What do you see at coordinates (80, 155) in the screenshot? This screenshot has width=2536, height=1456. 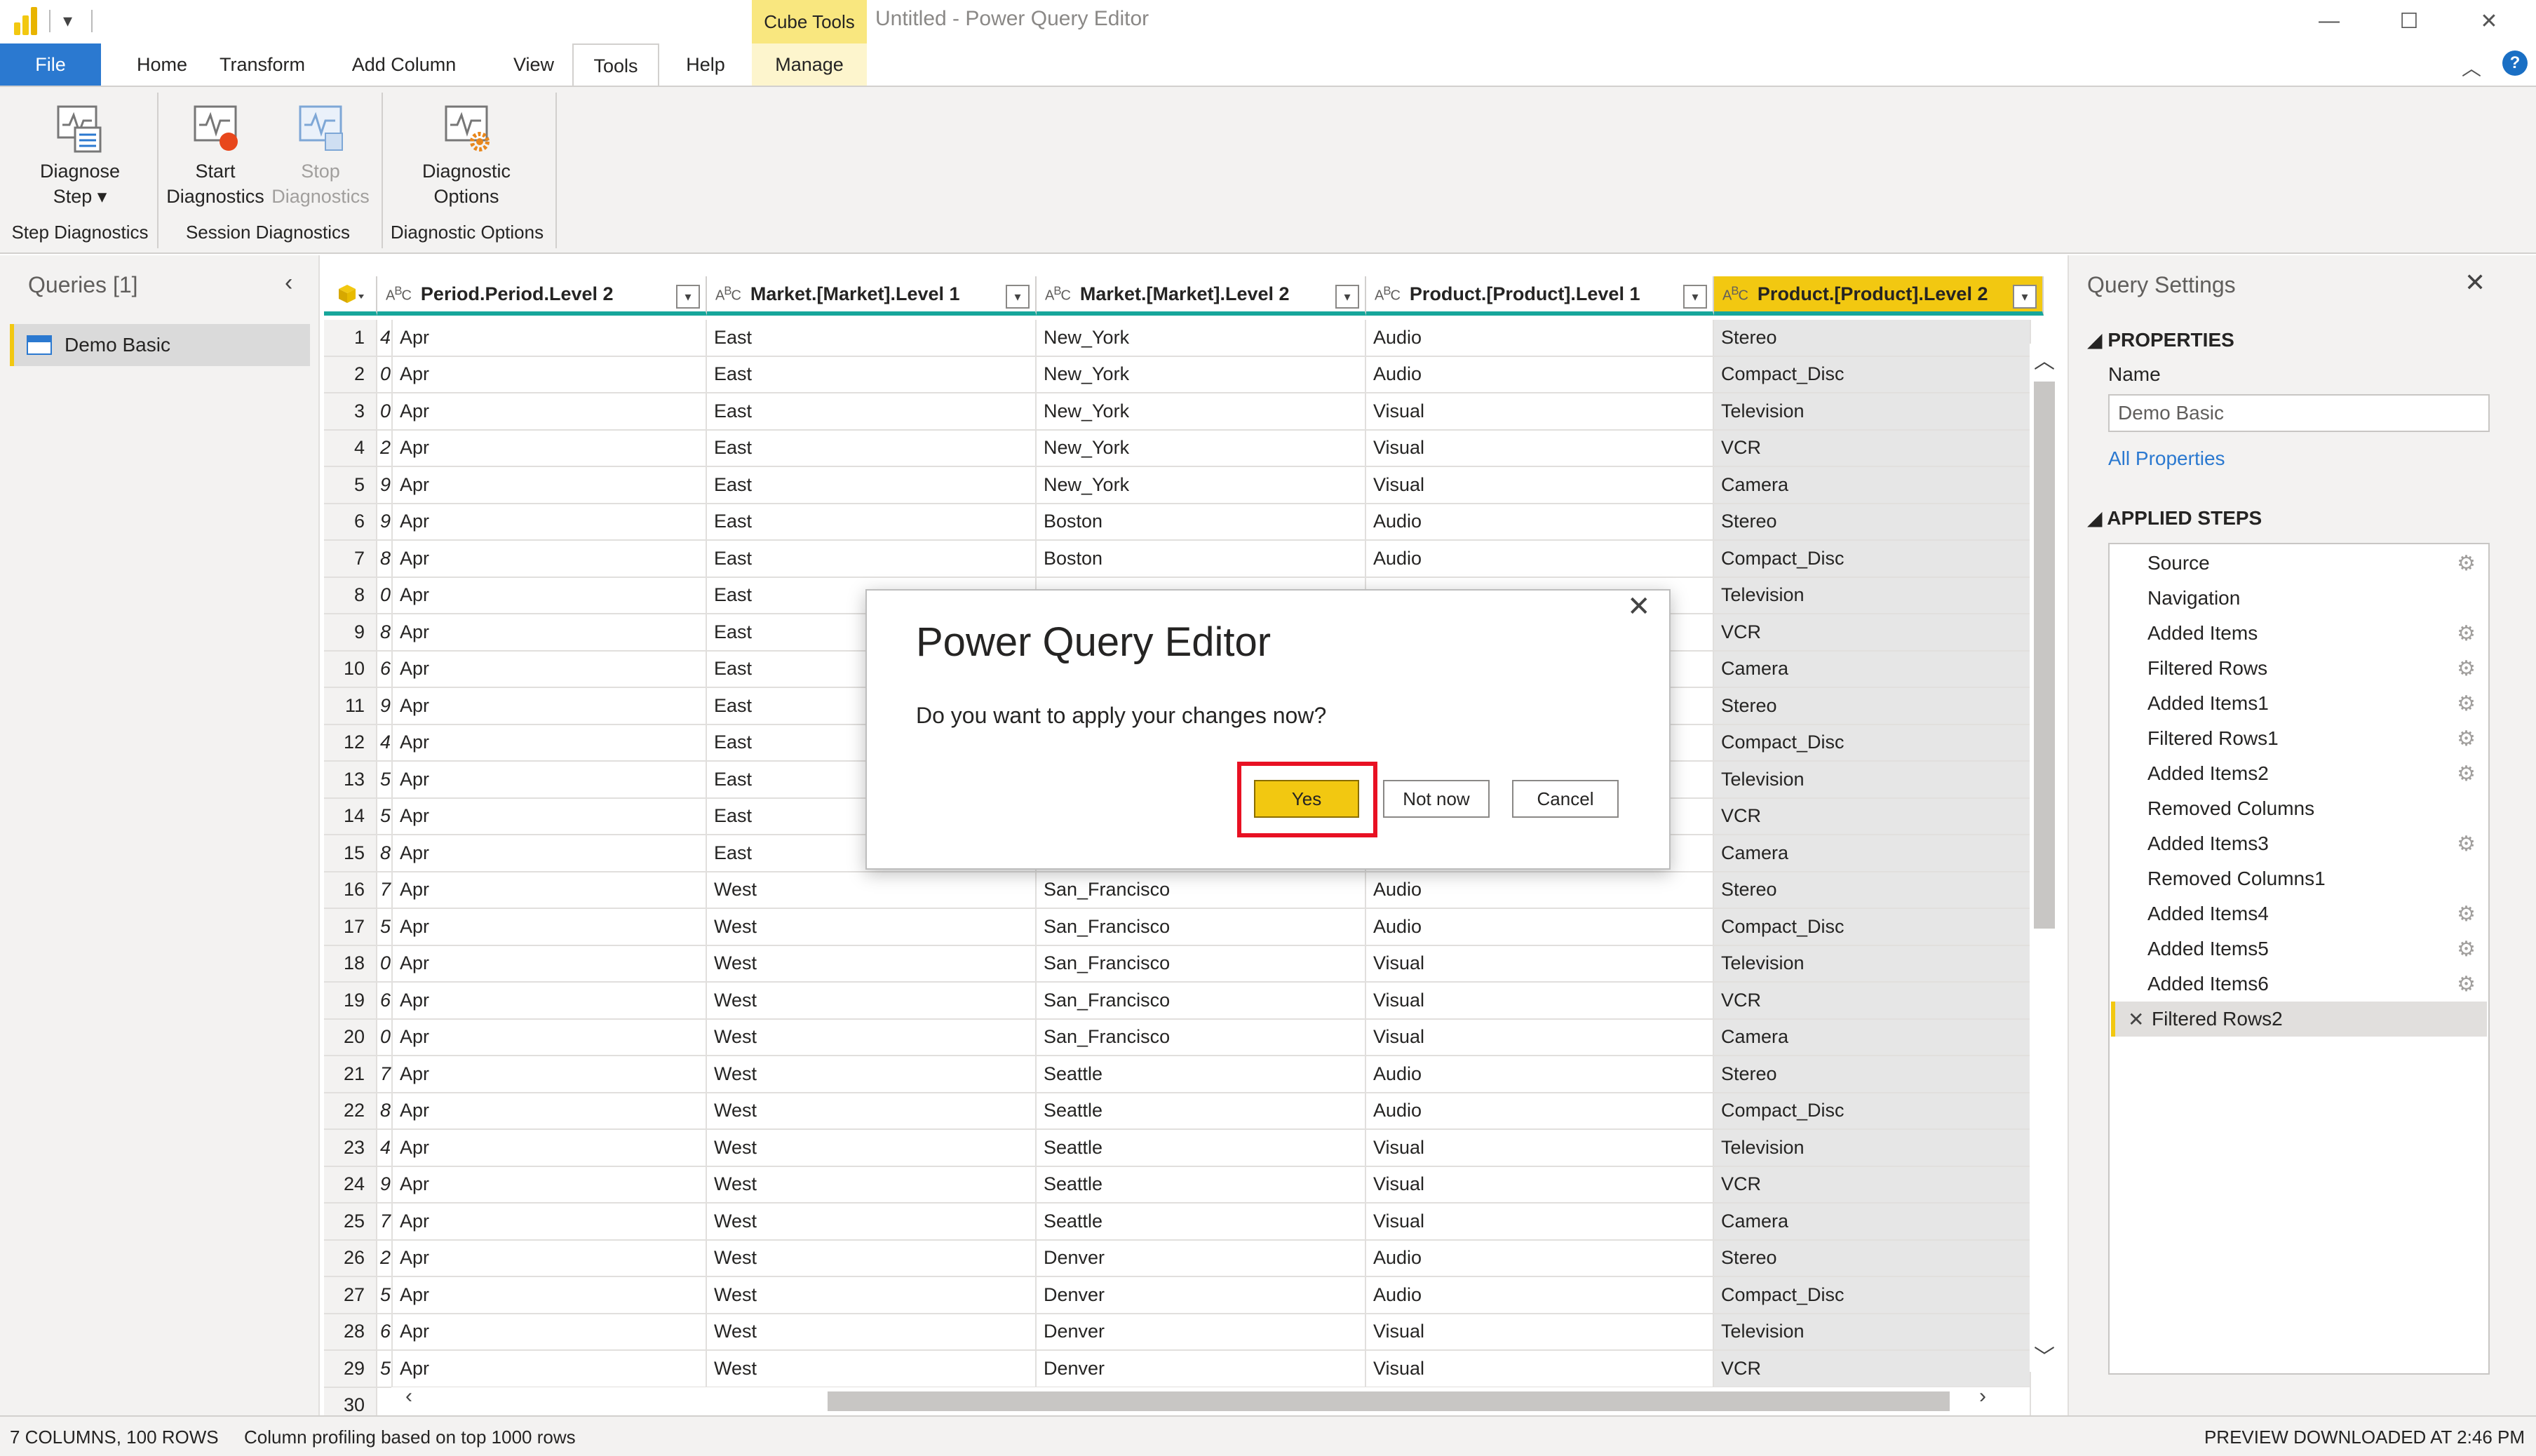 I see `diagnose-step-button: Diagnose Step ▾` at bounding box center [80, 155].